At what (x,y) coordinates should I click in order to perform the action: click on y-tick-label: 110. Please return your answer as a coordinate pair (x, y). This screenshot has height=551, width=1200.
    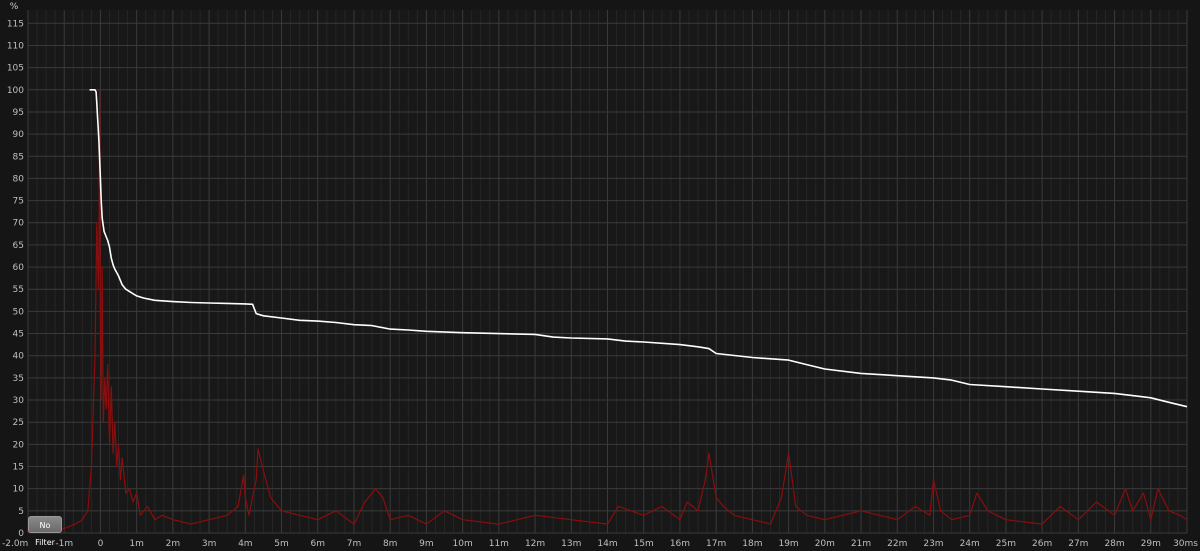
    Looking at the image, I should click on (15, 46).